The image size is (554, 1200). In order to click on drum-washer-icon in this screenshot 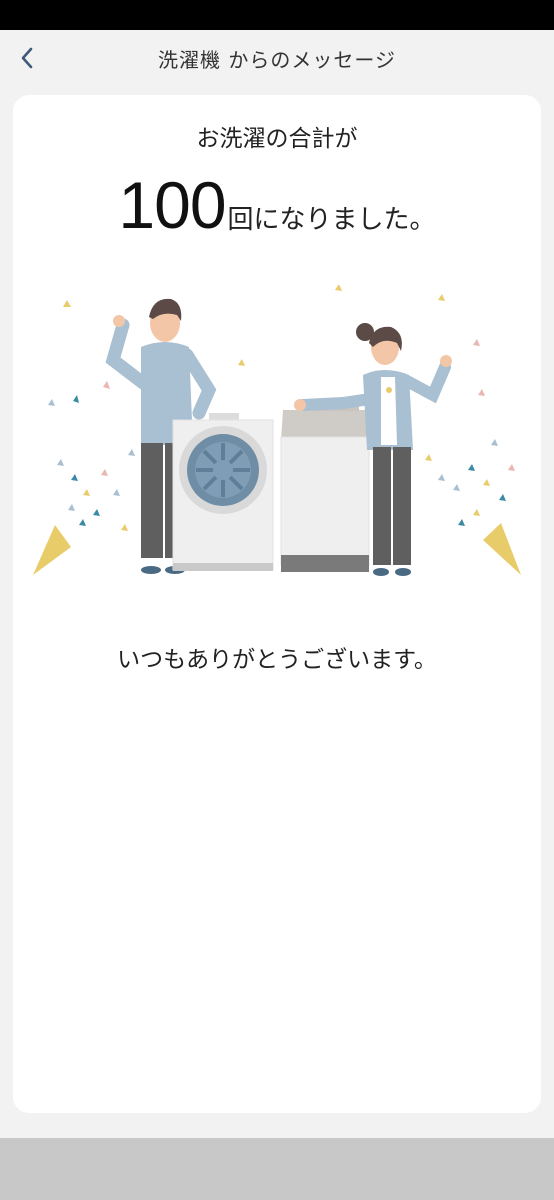, I will do `click(223, 492)`.